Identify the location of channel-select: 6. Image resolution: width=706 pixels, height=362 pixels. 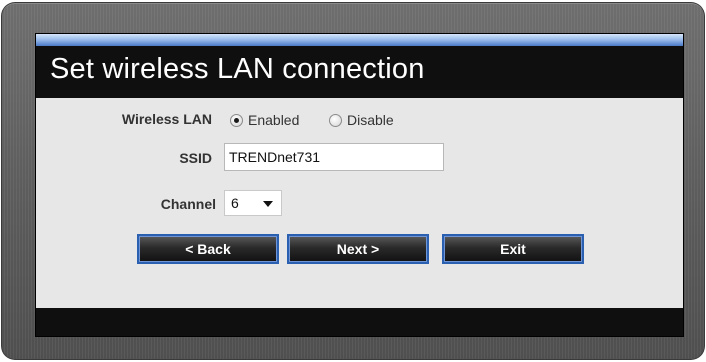
(253, 203).